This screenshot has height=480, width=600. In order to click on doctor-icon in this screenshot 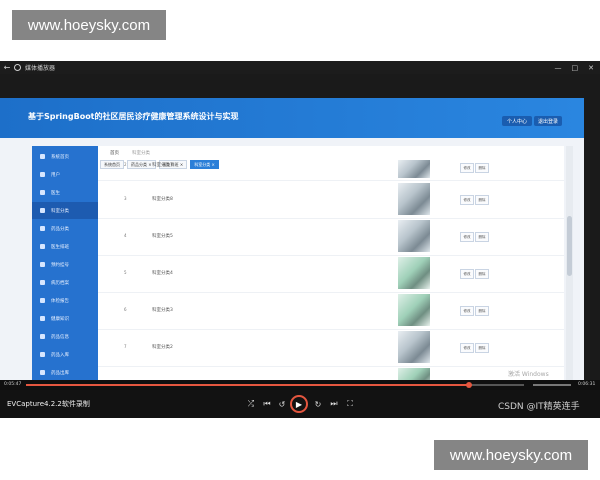, I will do `click(42, 192)`.